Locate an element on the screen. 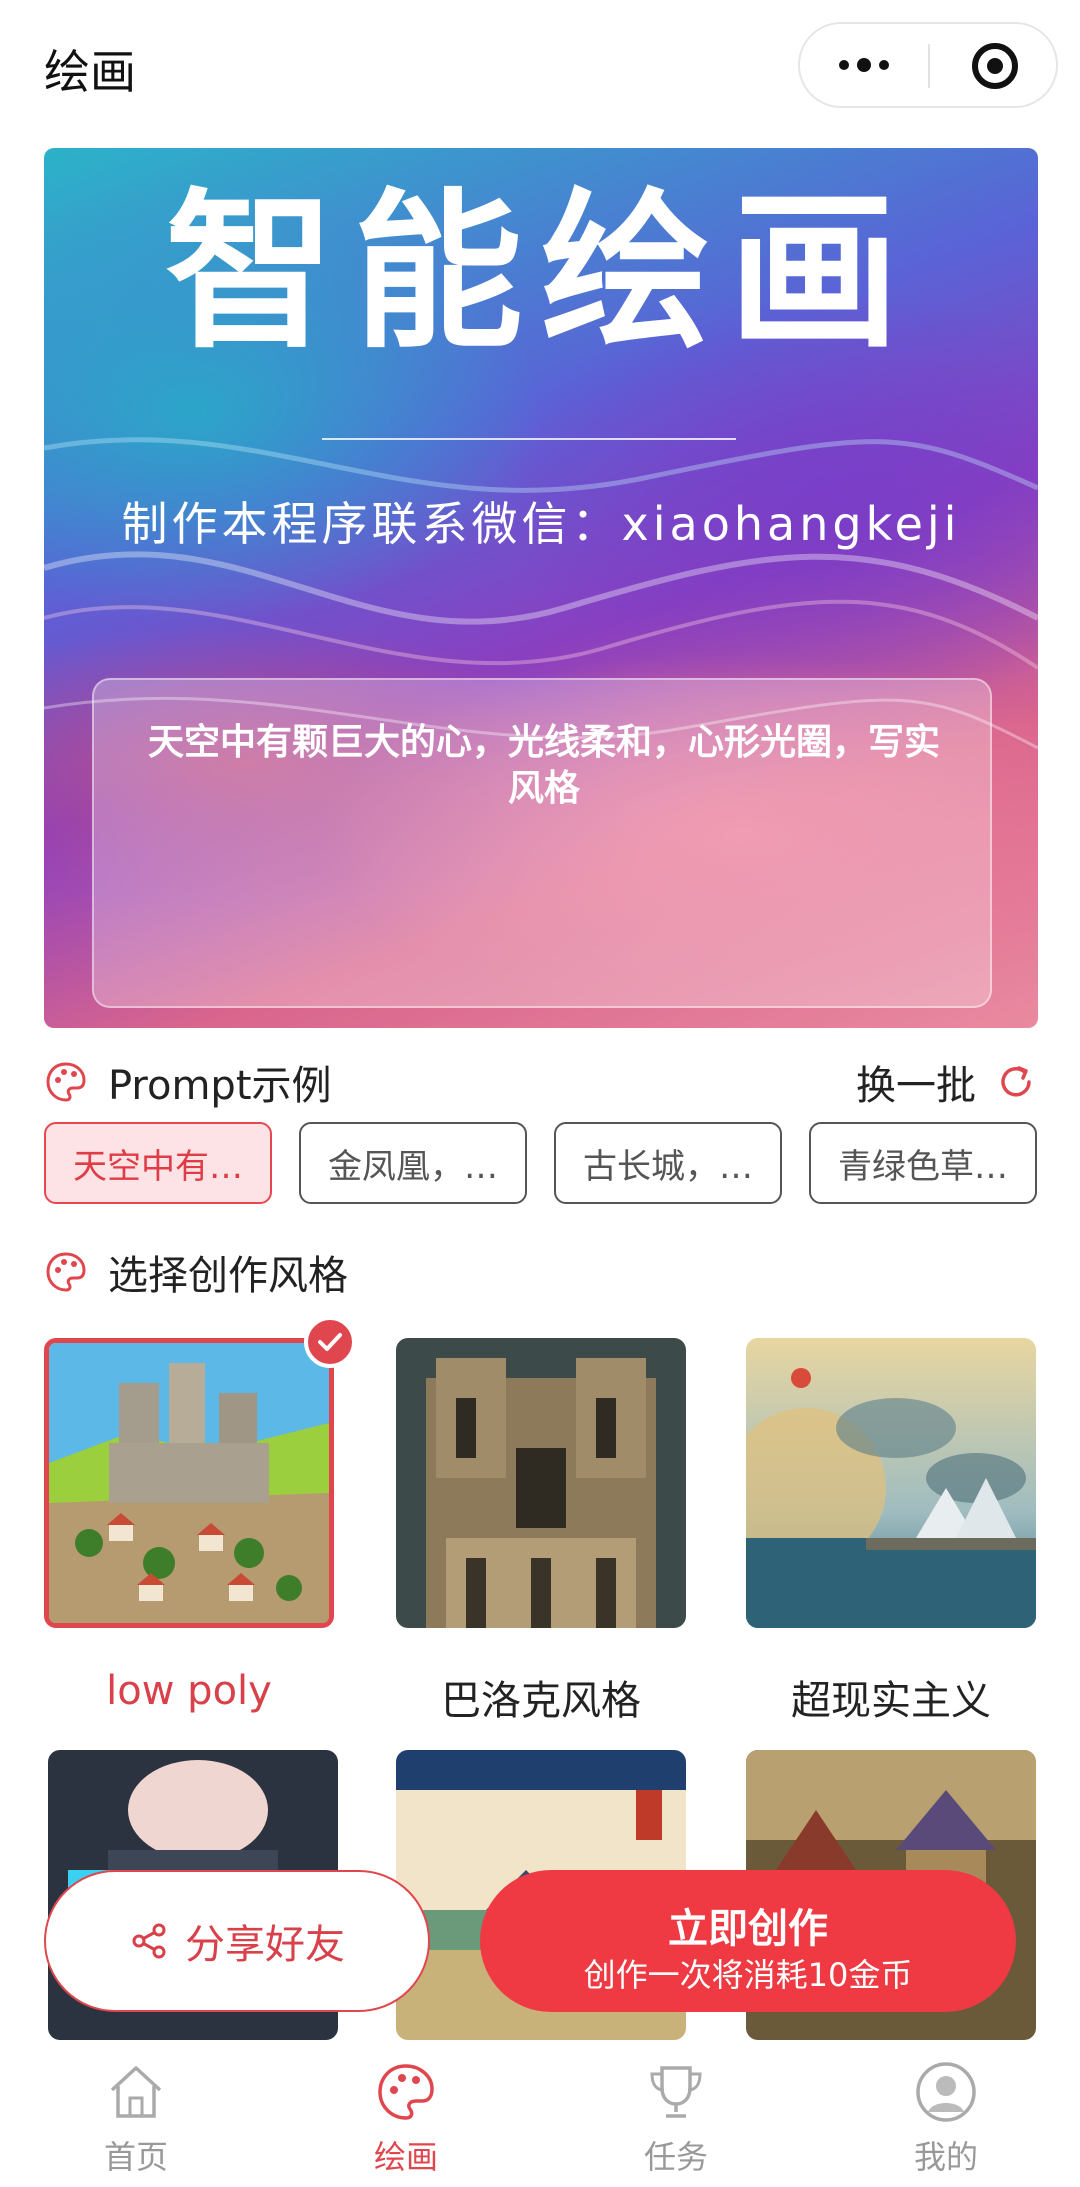  style-thumbnail-surrealism is located at coordinates (891, 1483).